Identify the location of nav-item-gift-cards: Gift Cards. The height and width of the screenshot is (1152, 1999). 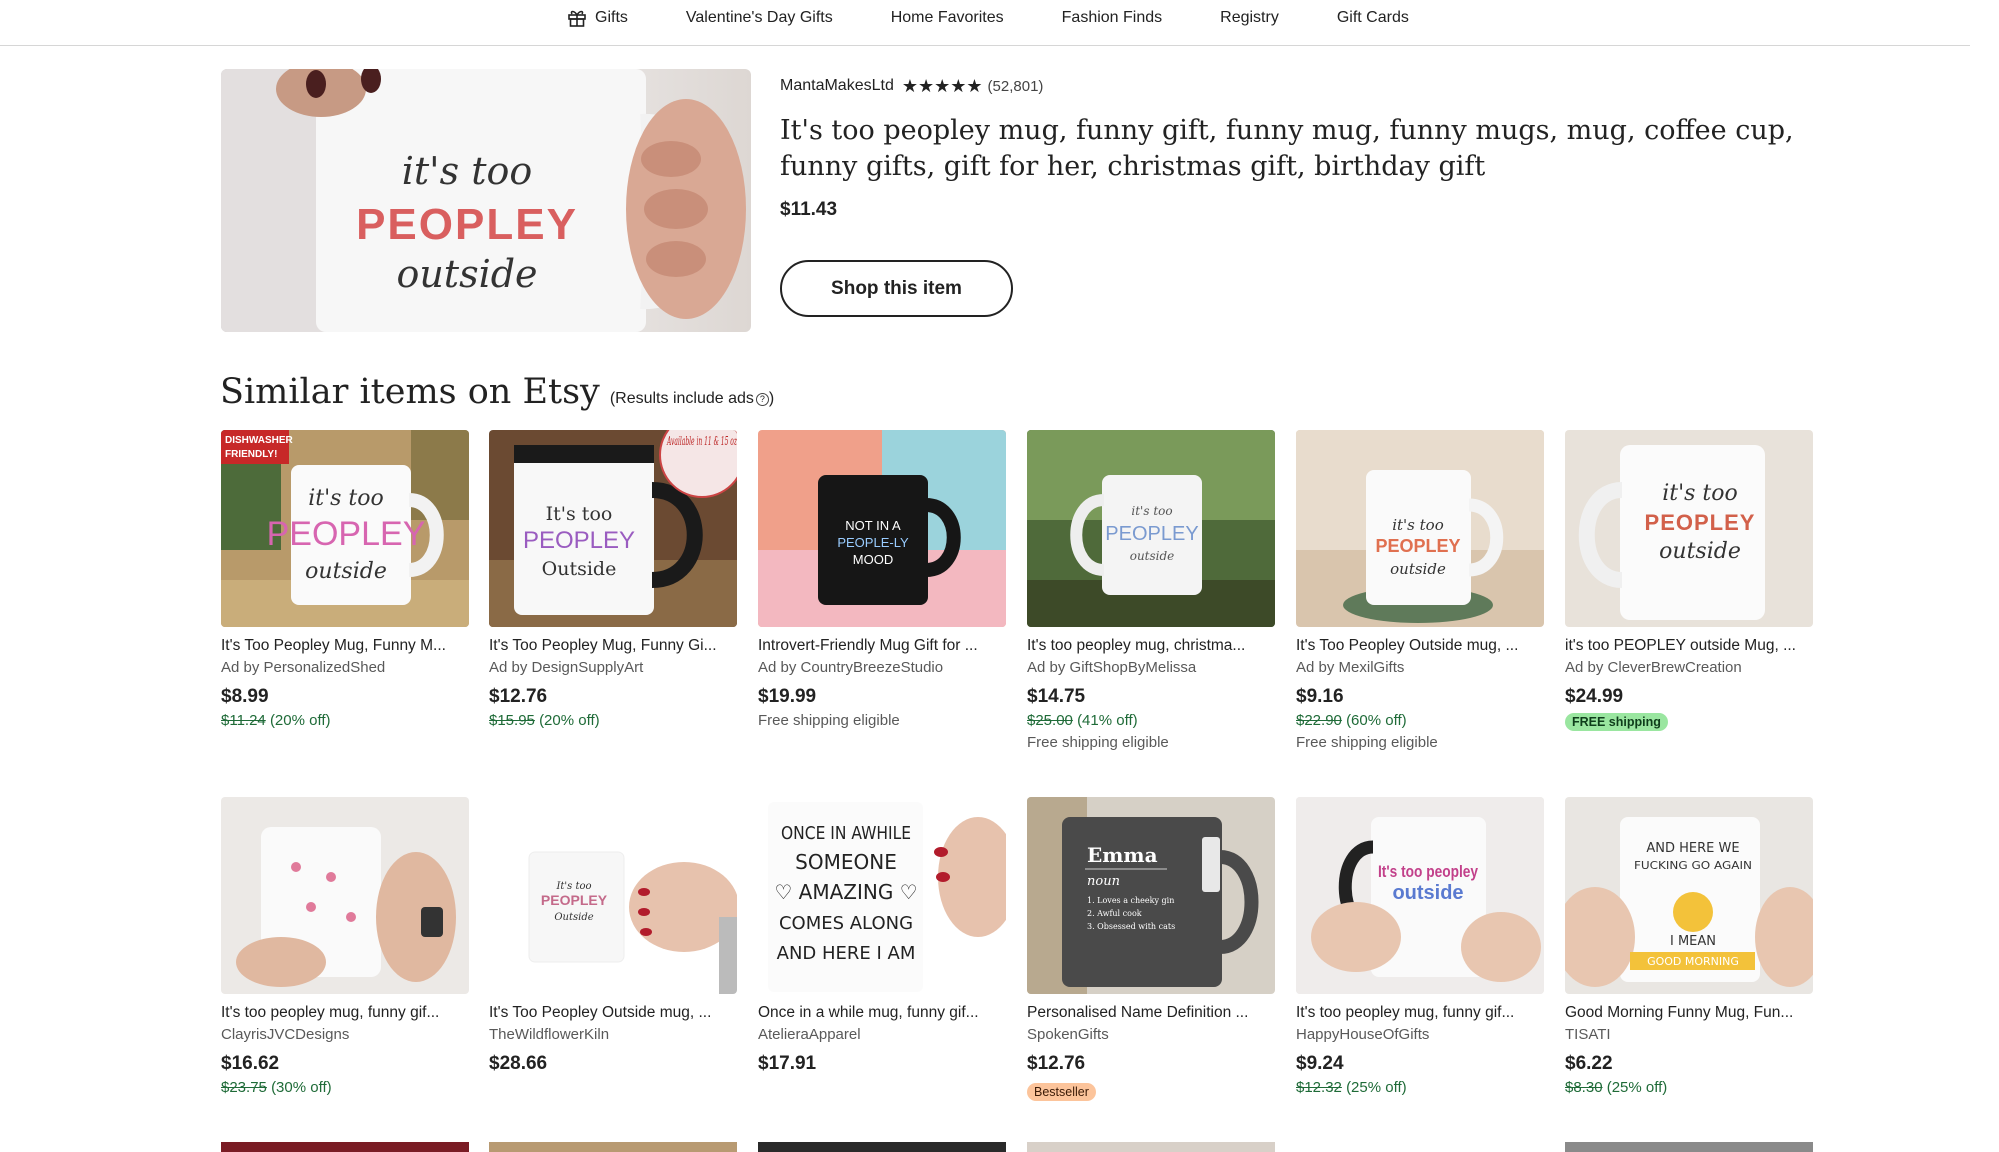
(1373, 18).